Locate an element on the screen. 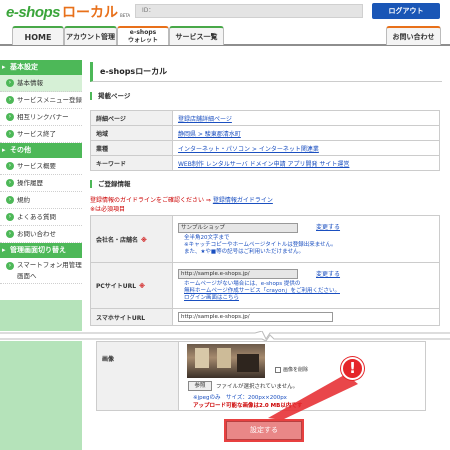 The height and width of the screenshot is (450, 450). sidebar-item-service-end: › サービス終了 is located at coordinates (41, 134).